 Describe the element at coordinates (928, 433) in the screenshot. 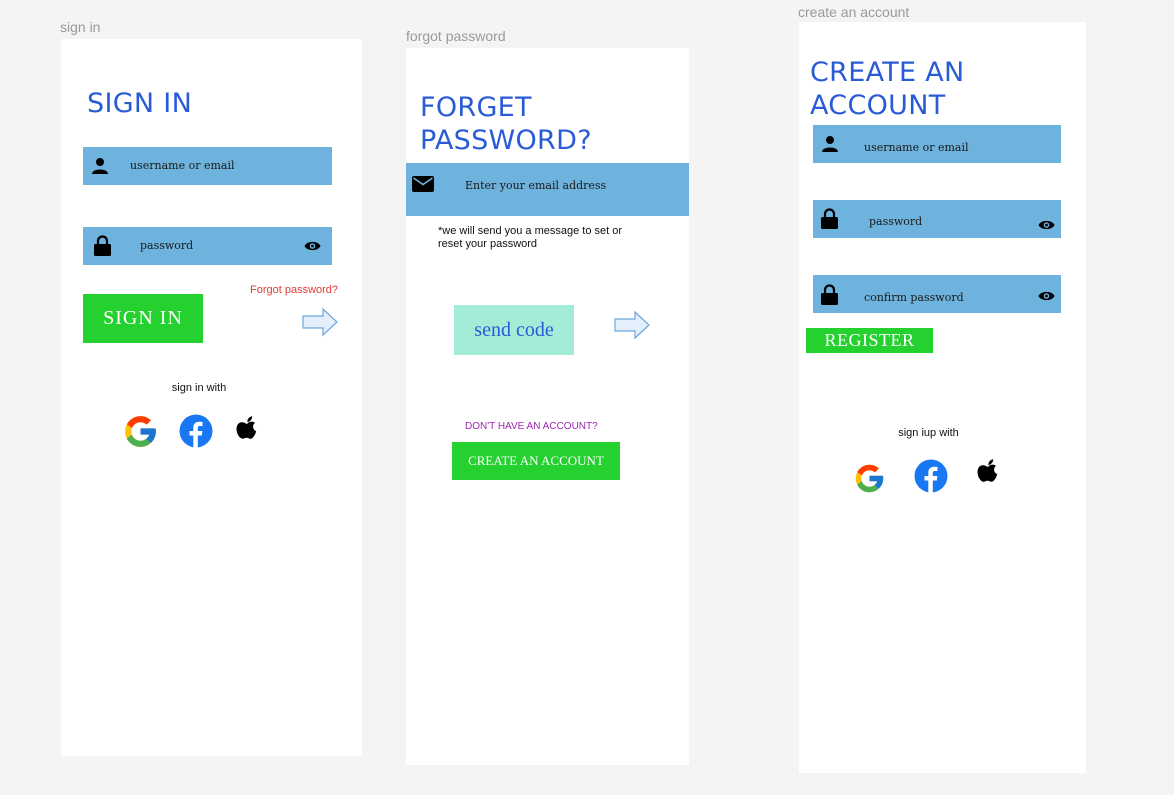

I see `social-signup-label: sign iup with` at that location.